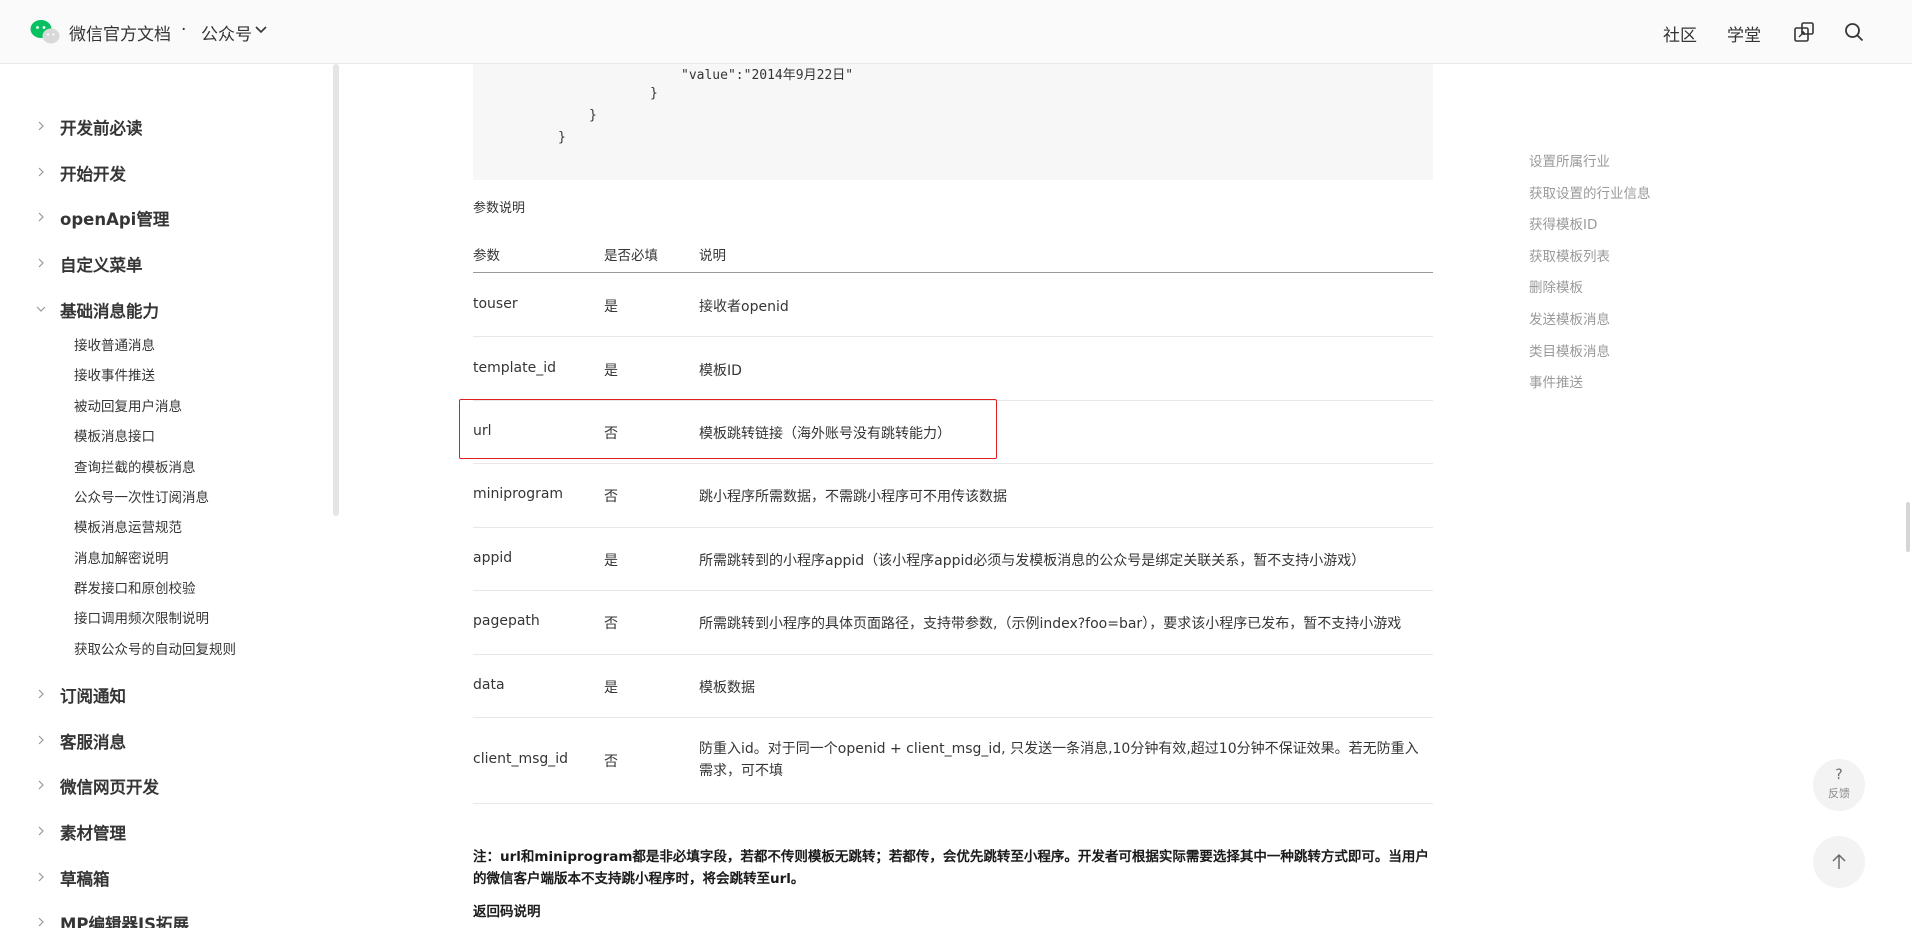 The image size is (1912, 928). I want to click on toc-item: 设置所属行业, so click(1569, 160).